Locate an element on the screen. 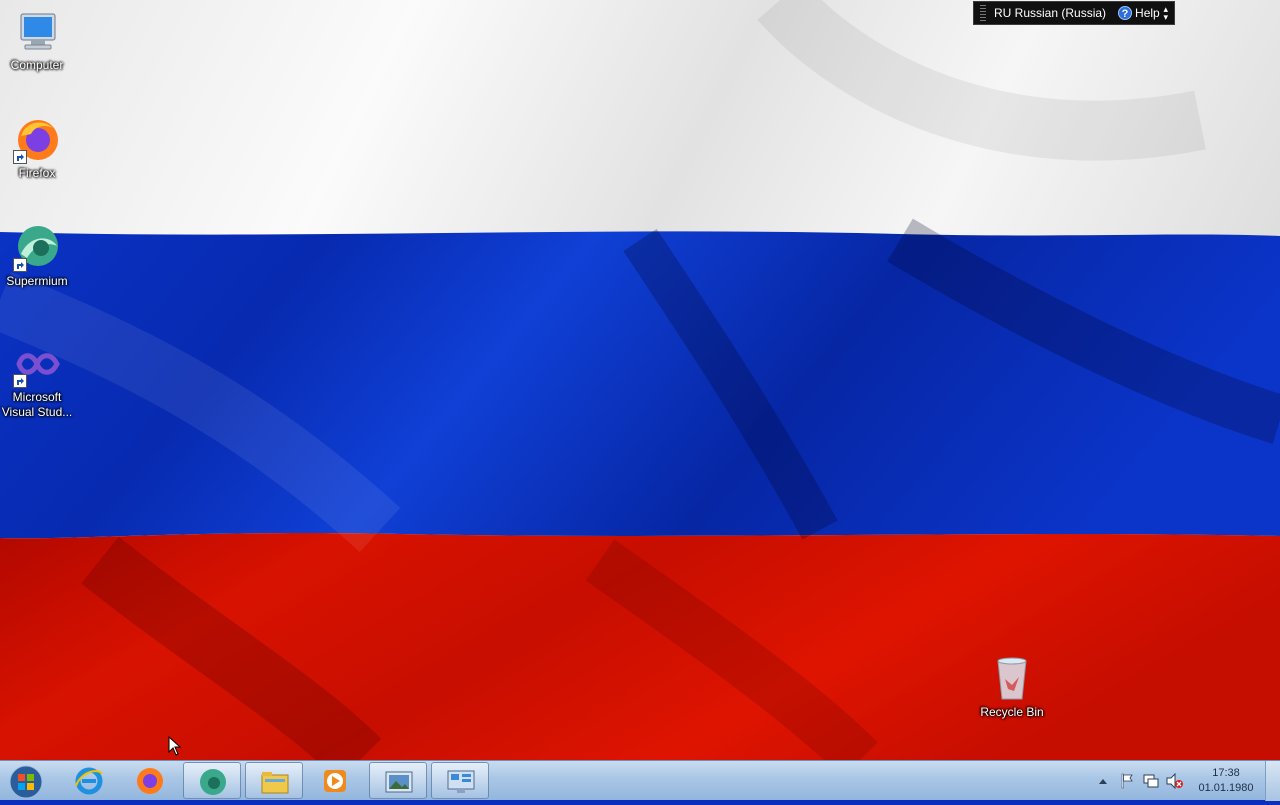  desktop-icon-firefox: Firefox is located at coordinates (37, 148).